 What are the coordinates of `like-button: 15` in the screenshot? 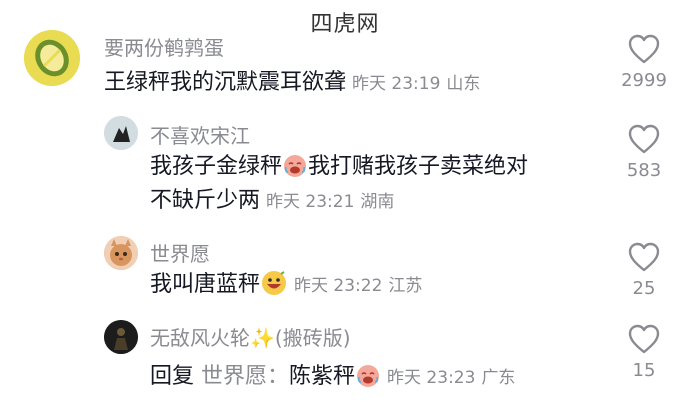 It's located at (644, 352).